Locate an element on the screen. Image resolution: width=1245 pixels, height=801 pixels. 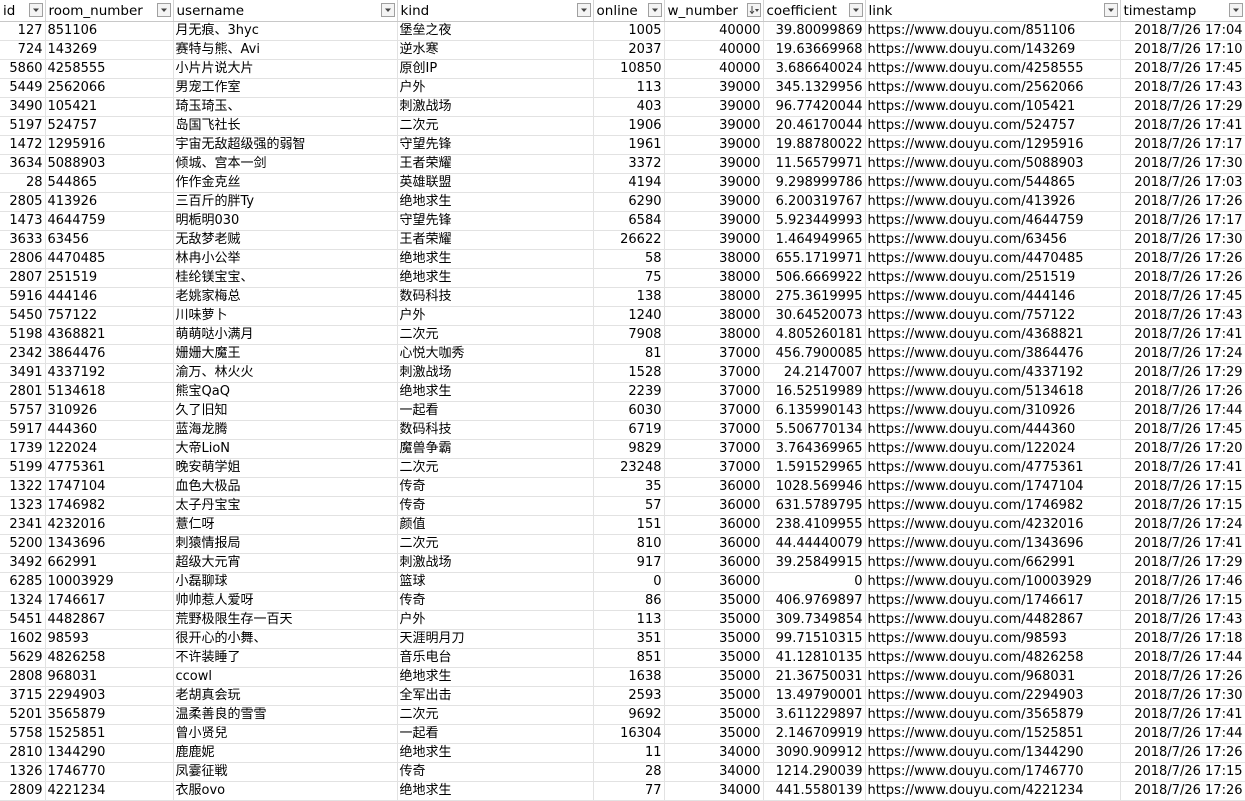
cell-timestamp: 2018/7/26 17:45 is located at coordinates (1182, 430).